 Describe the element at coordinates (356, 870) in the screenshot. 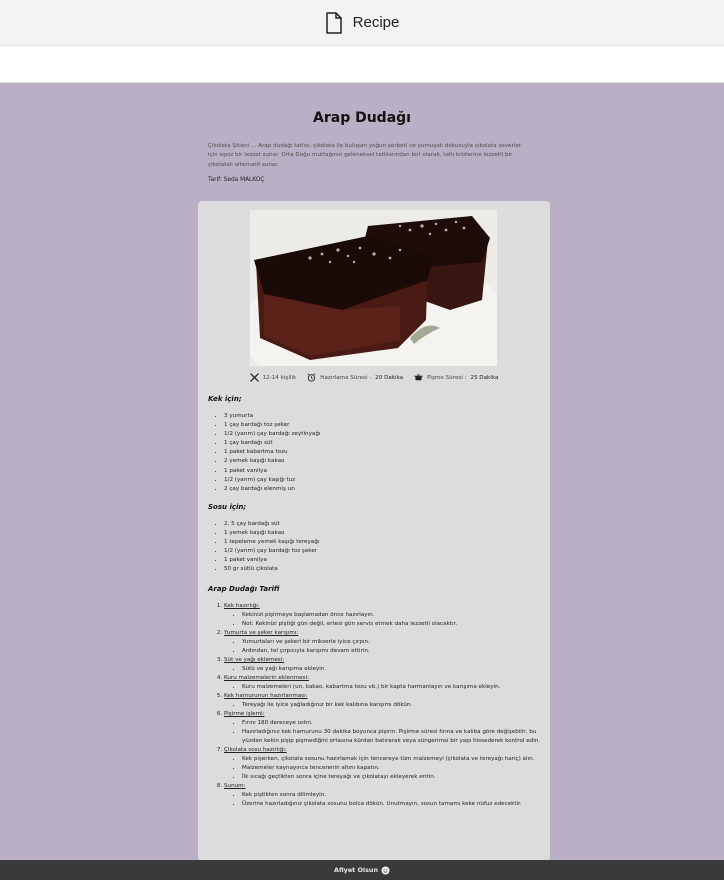

I see `footer-text: Afiyet Olsun` at that location.